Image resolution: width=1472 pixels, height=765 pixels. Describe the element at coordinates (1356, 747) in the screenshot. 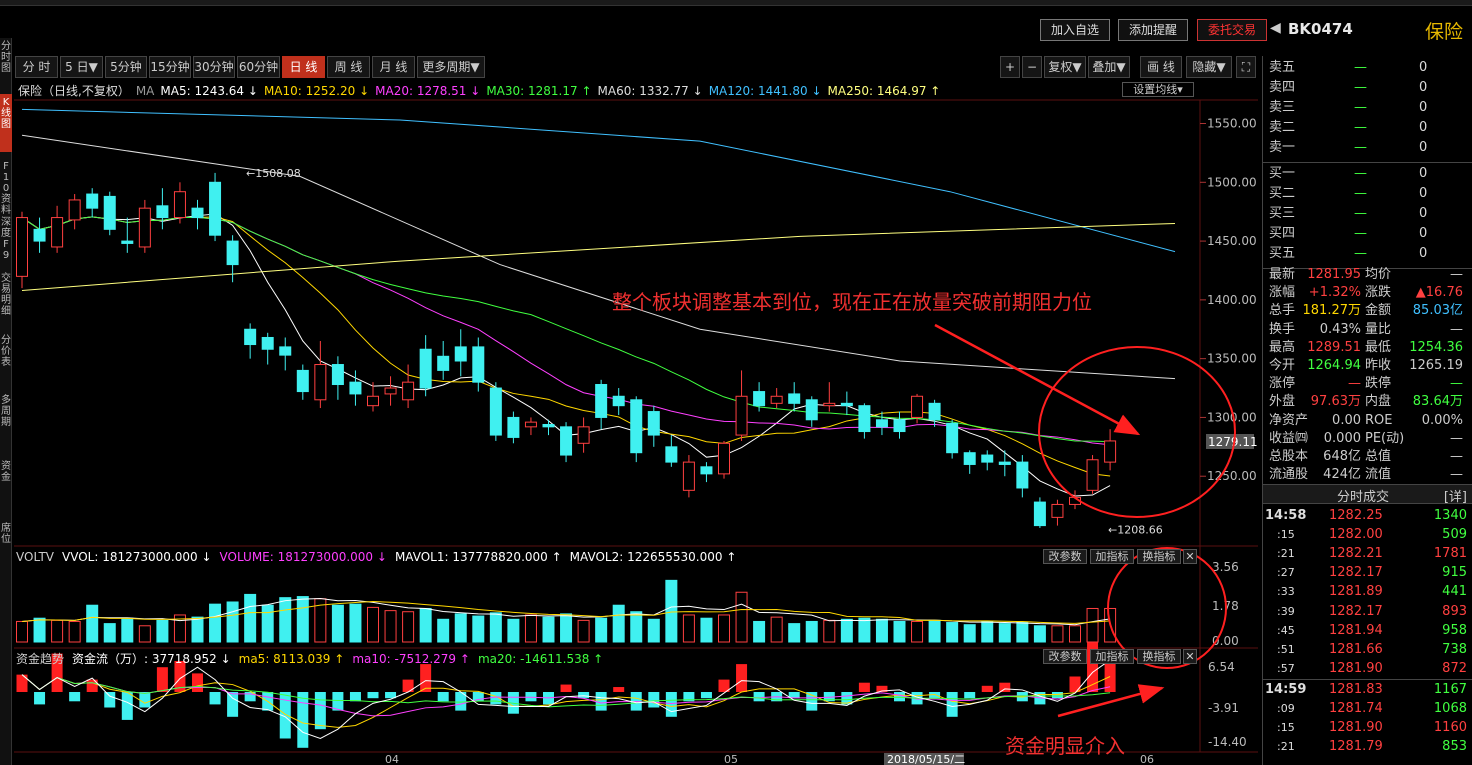

I see `tick-price: 1281.79` at that location.